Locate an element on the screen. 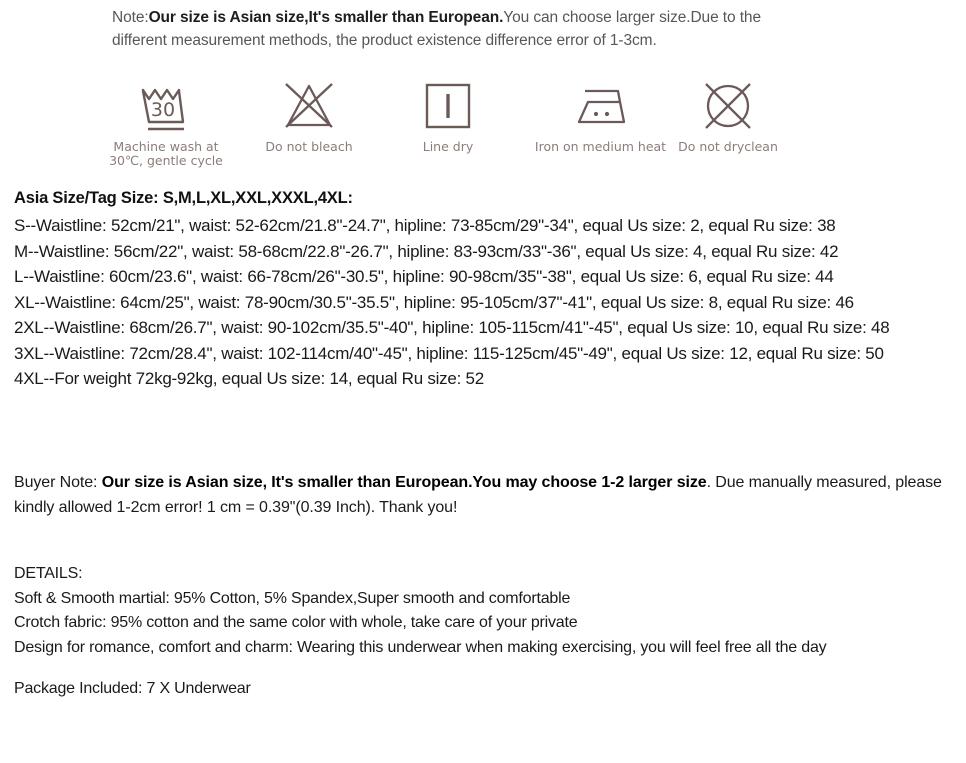 This screenshot has height=763, width=966. care-symbol-label: Do not bleach is located at coordinates (309, 146).